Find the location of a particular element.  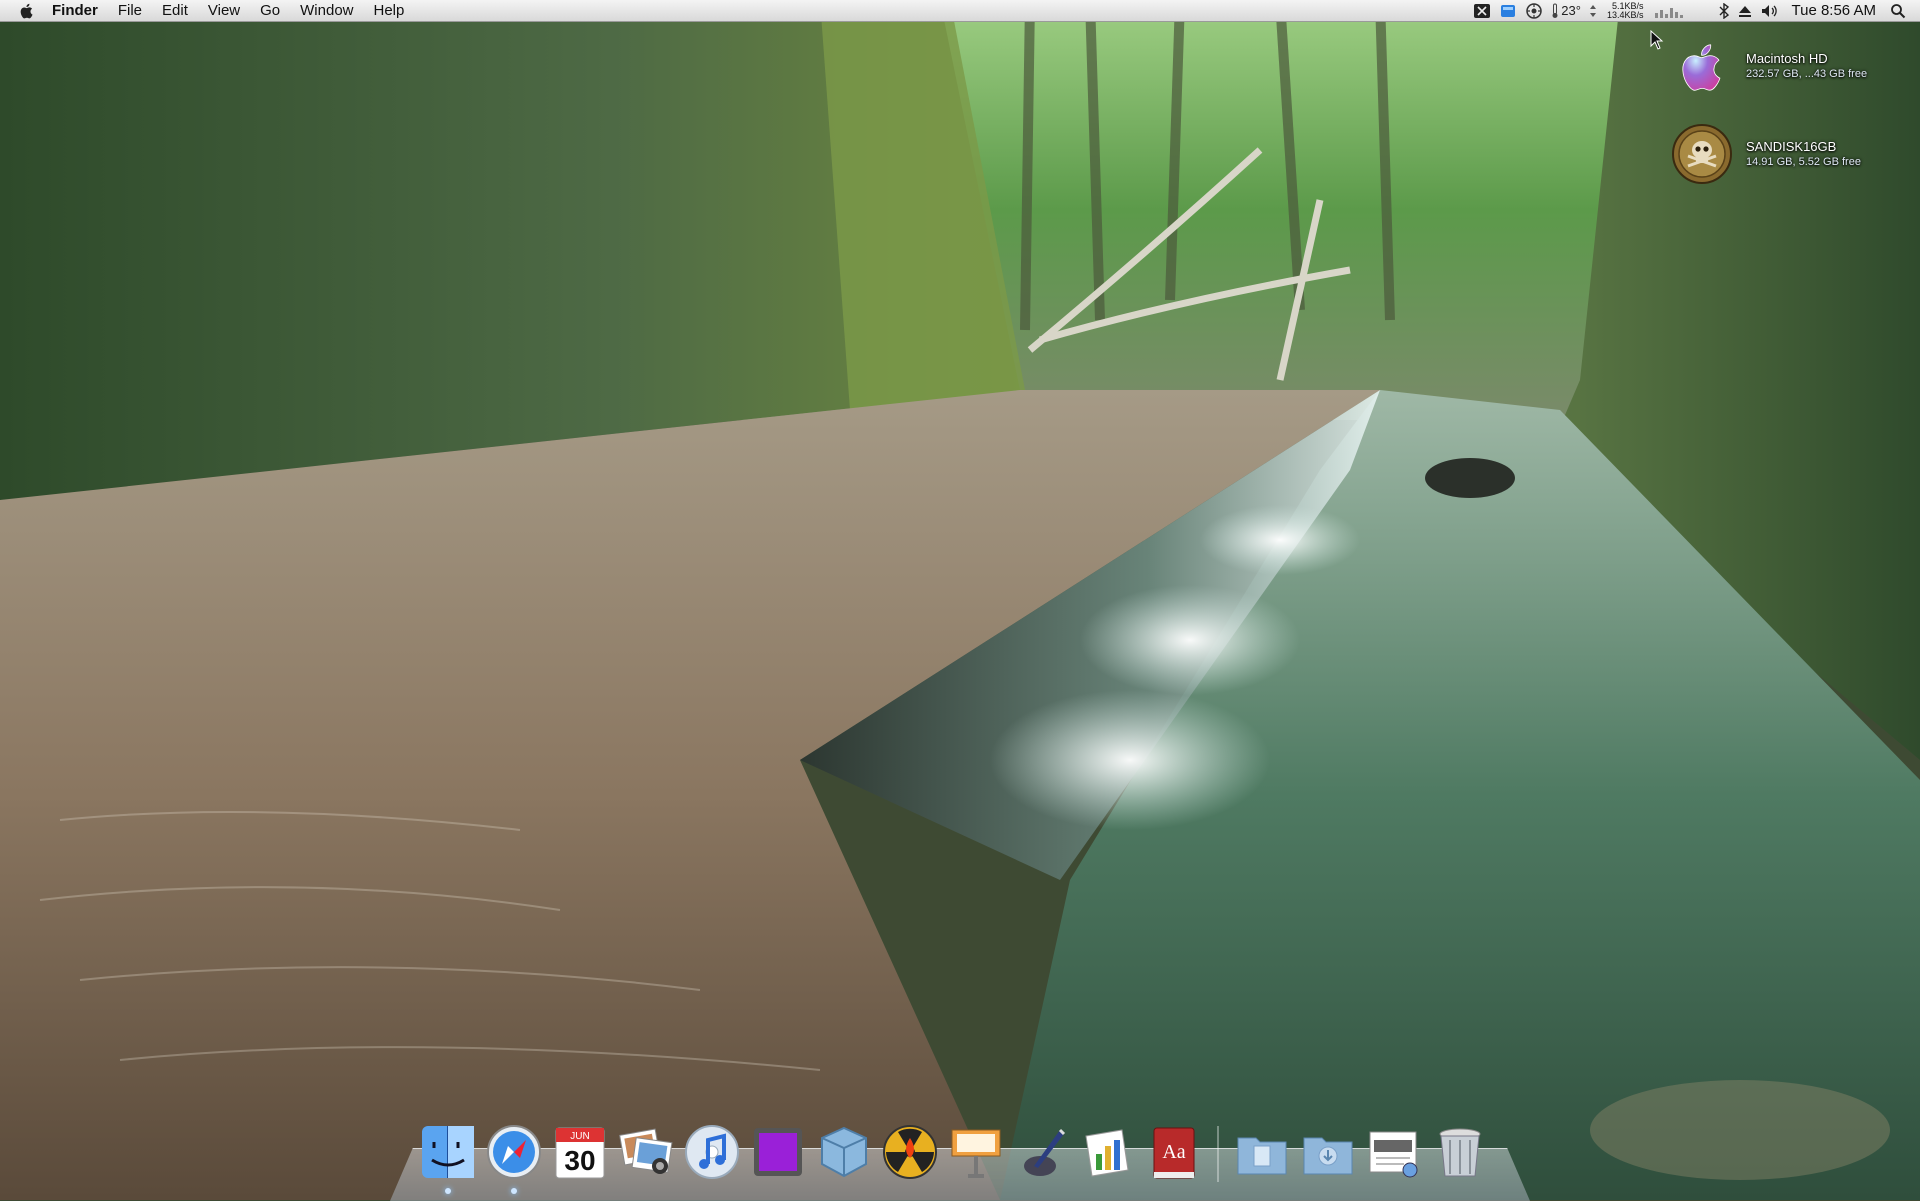

desktop-volume-sandisk: SANDISK16GB 14.91 GB, 5.52 GB free is located at coordinates (1765, 154).